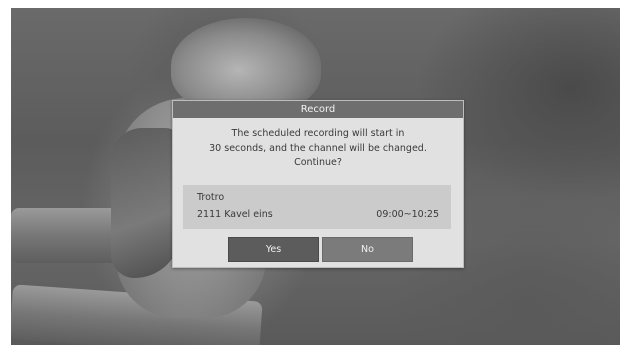 The height and width of the screenshot is (352, 625). Describe the element at coordinates (246, 65) in the screenshot. I see `background-bird-head` at that location.